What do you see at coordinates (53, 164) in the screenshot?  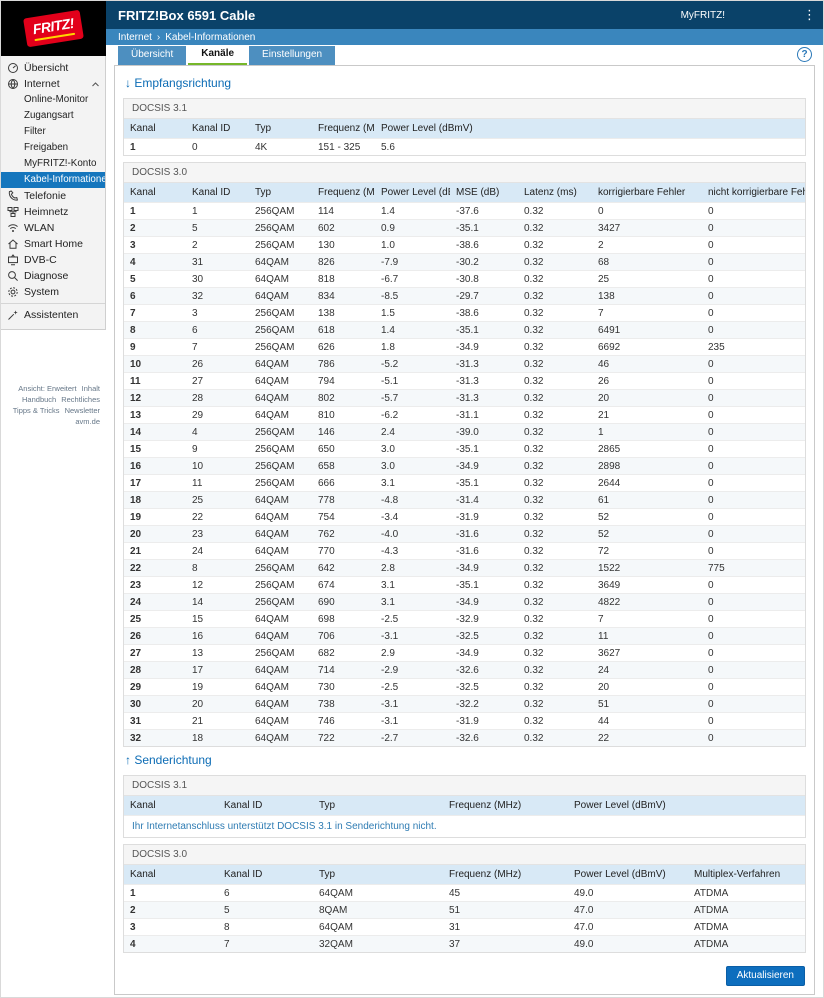 I see `sidebar-subitem-myfritz-konto: MyFRITZ!-Konto` at bounding box center [53, 164].